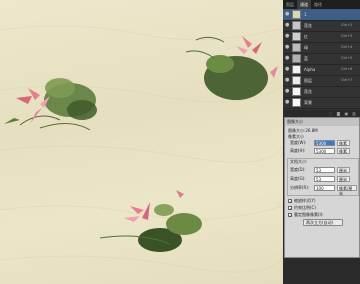 This screenshot has width=360, height=284. What do you see at coordinates (305, 200) in the screenshot?
I see `scale-styles-label: 缩放样式(Y)` at bounding box center [305, 200].